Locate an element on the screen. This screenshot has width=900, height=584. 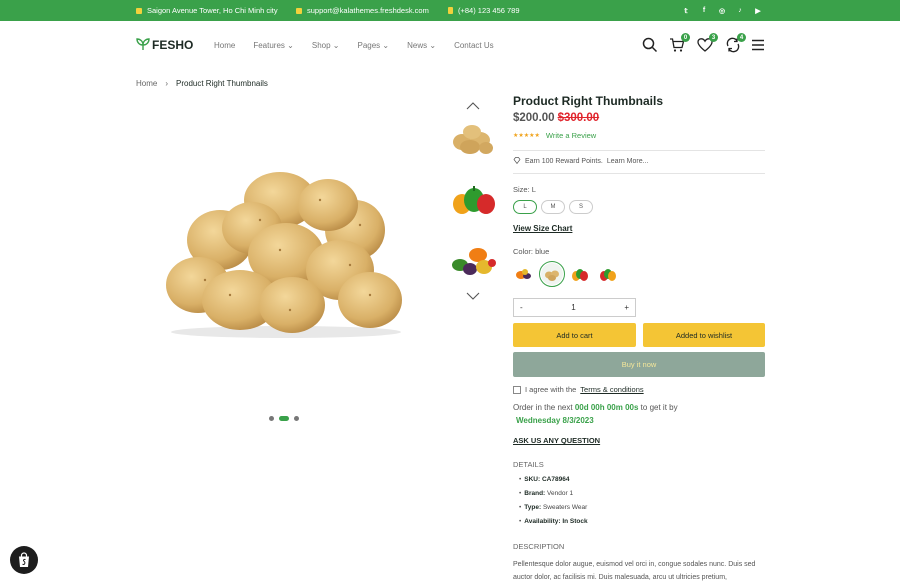
size-options: L M S is located at coordinates (553, 207).